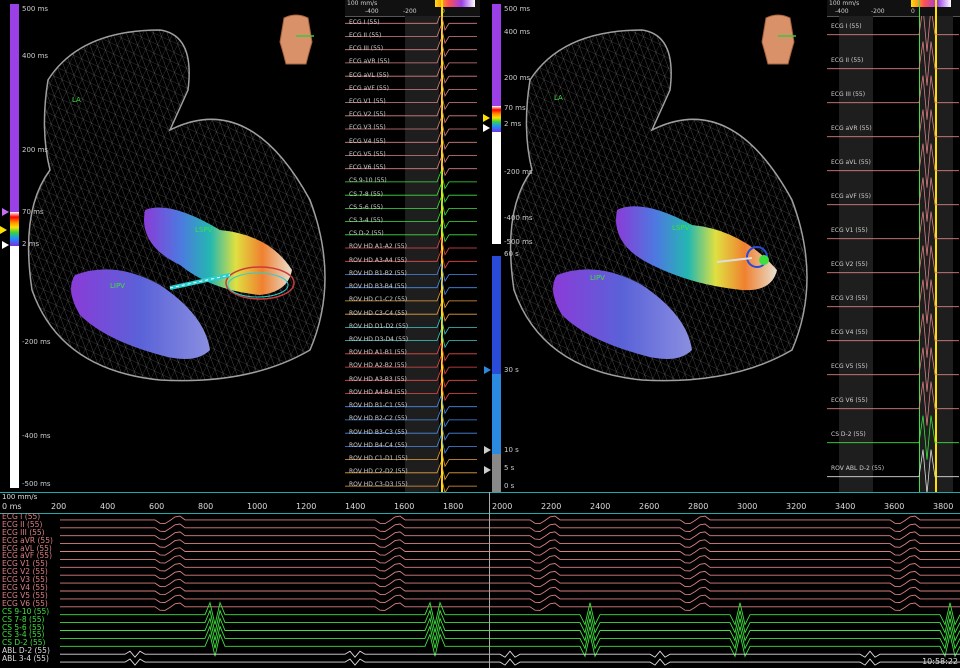 This screenshot has width=960, height=668. I want to click on egm-channel-label: CS 5-6 (55), so click(366, 207).